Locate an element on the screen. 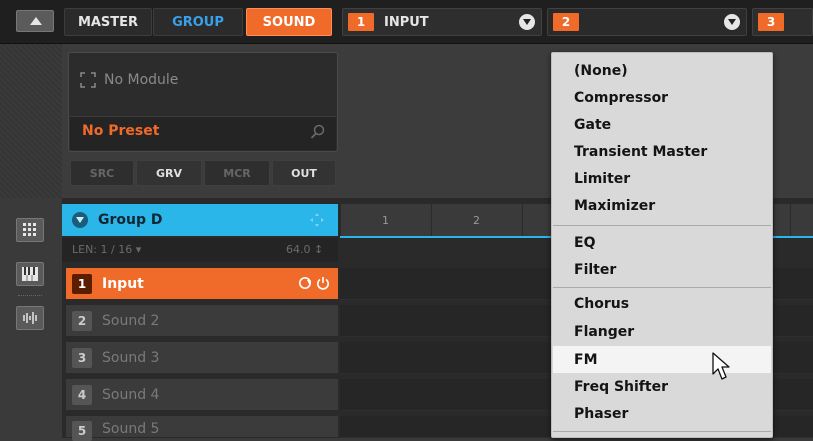 This screenshot has width=813, height=441. timeline-marker: 1 is located at coordinates (385, 220).